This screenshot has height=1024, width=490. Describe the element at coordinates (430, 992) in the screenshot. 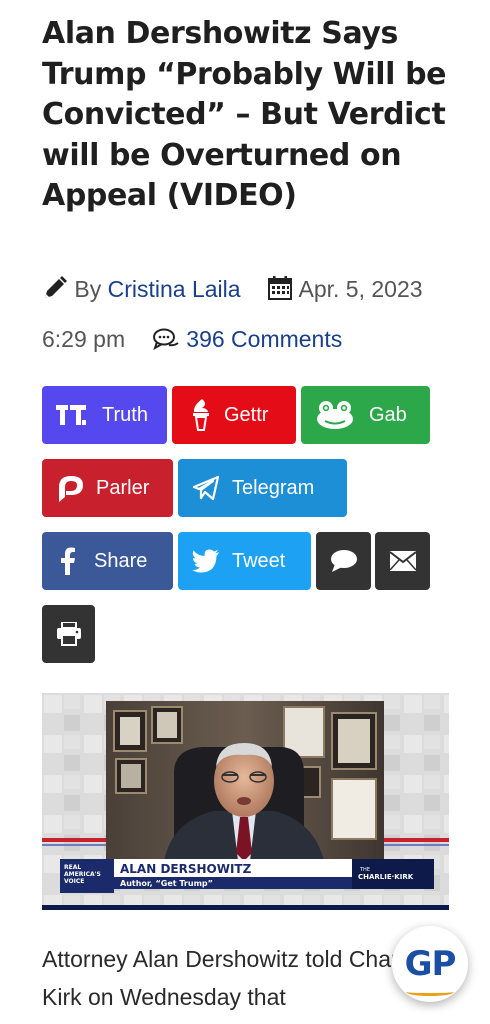

I see `gp-logo-arc` at that location.